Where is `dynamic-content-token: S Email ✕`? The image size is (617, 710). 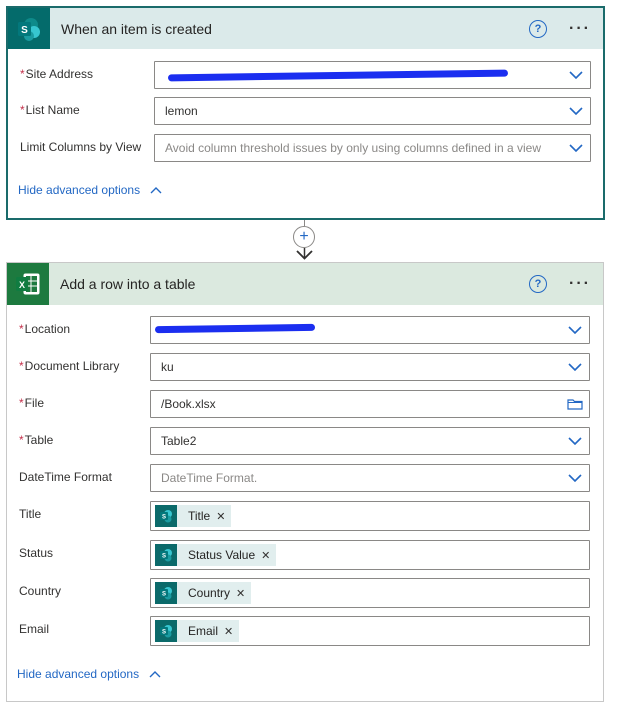 dynamic-content-token: S Email ✕ is located at coordinates (197, 631).